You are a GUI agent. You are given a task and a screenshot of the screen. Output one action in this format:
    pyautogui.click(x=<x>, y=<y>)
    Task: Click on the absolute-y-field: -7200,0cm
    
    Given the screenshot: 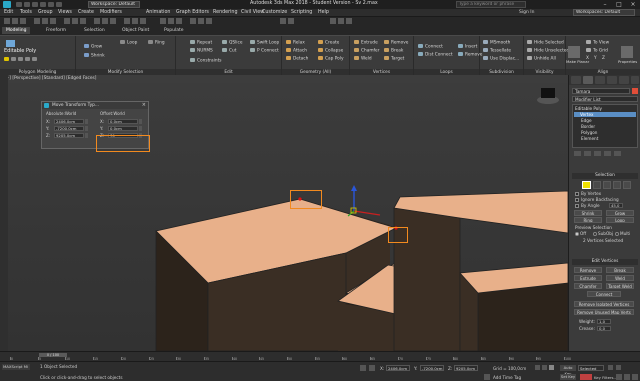 What is the action you would take?
    pyautogui.click(x=69, y=128)
    